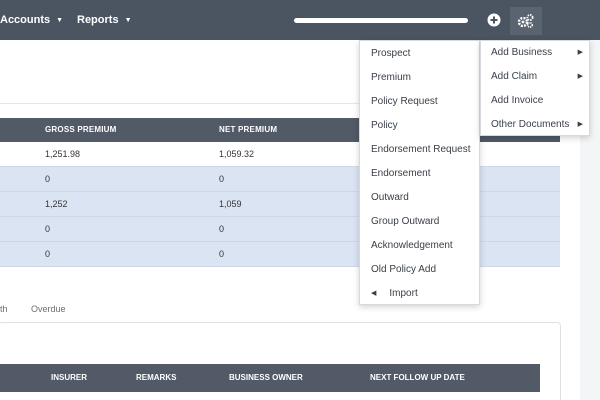 This screenshot has width=600, height=400. What do you see at coordinates (530, 124) in the screenshot?
I see `submenu-item-label: Other Documents` at bounding box center [530, 124].